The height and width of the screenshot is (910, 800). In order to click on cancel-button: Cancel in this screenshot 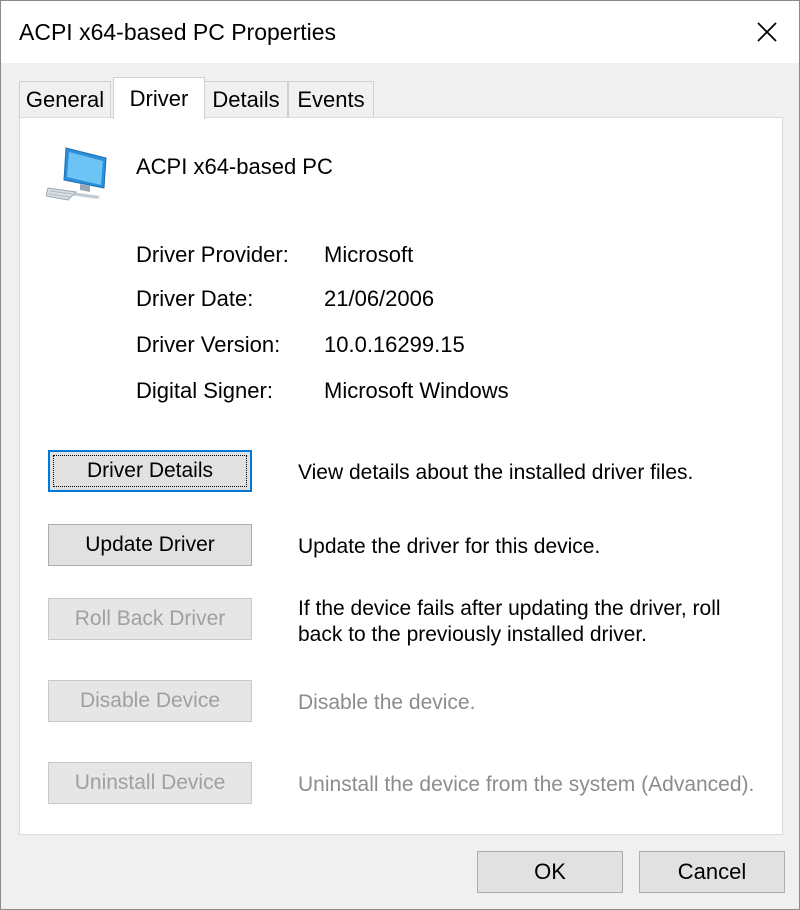, I will do `click(712, 872)`.